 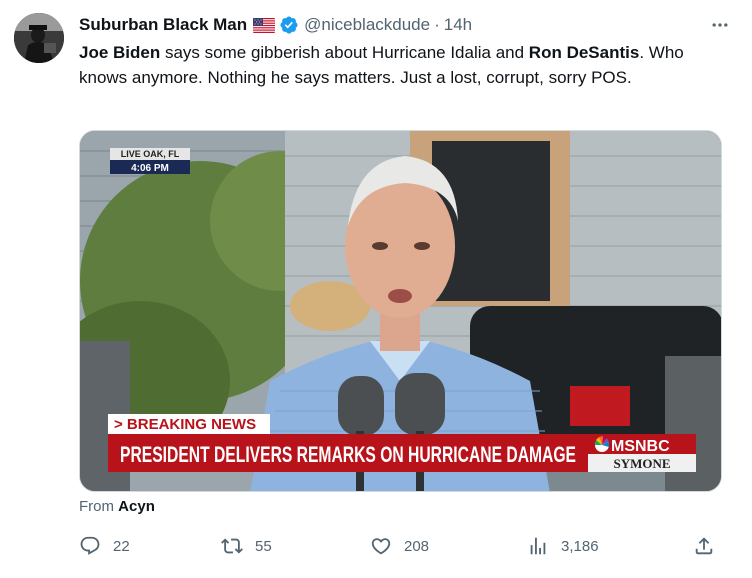 I want to click on show-logo: SYMONE, so click(x=641, y=463).